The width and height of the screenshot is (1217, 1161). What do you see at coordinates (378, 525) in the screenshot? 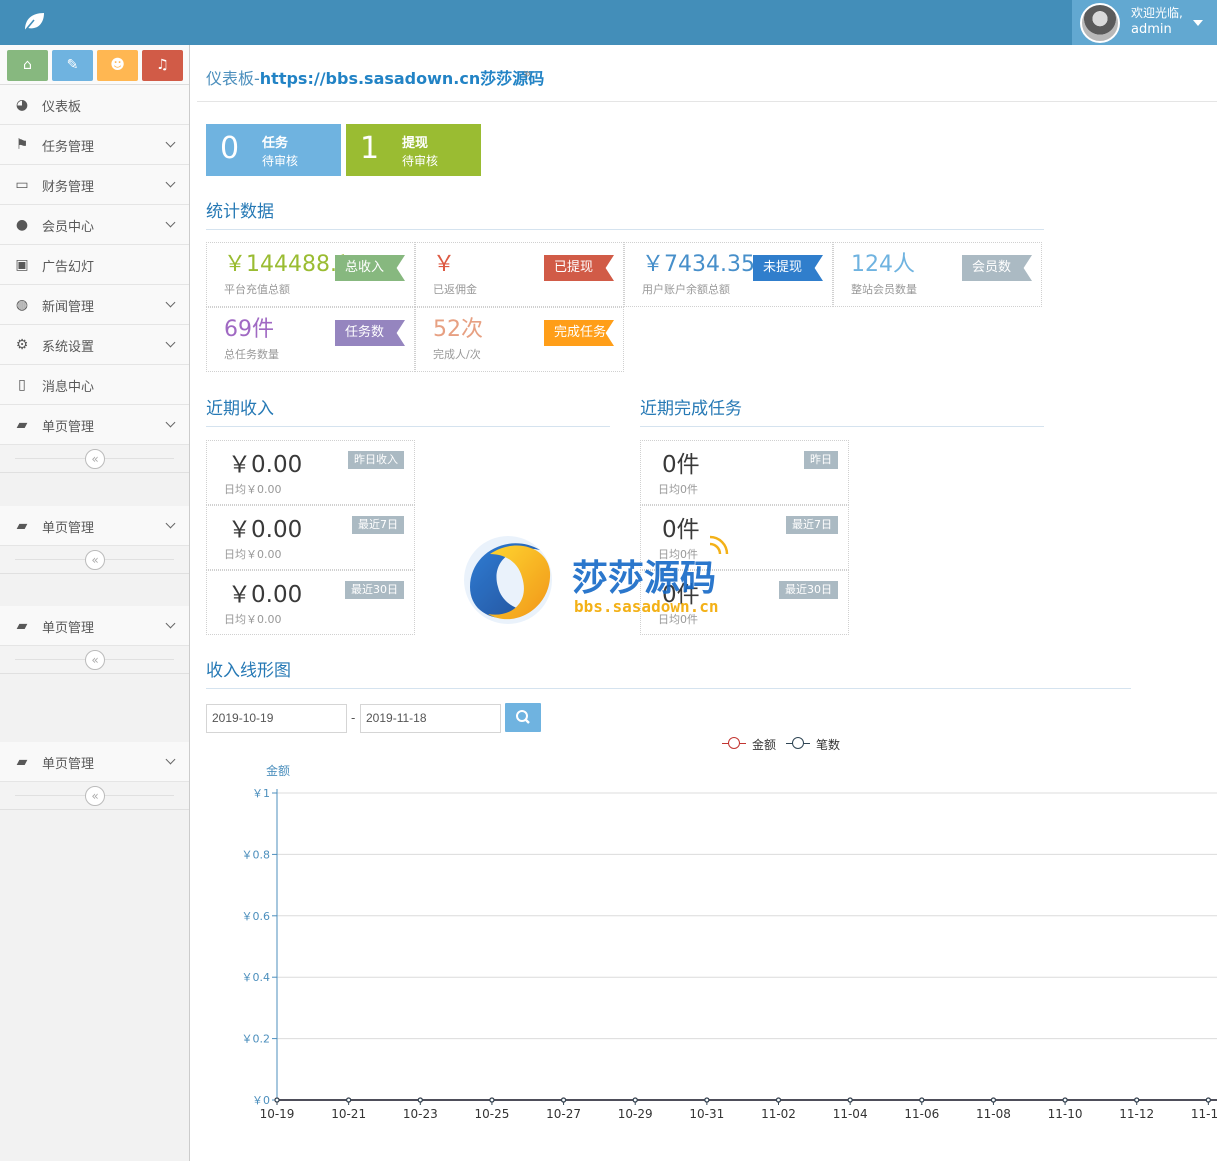
I see `recent-period-tag: 最近7日` at bounding box center [378, 525].